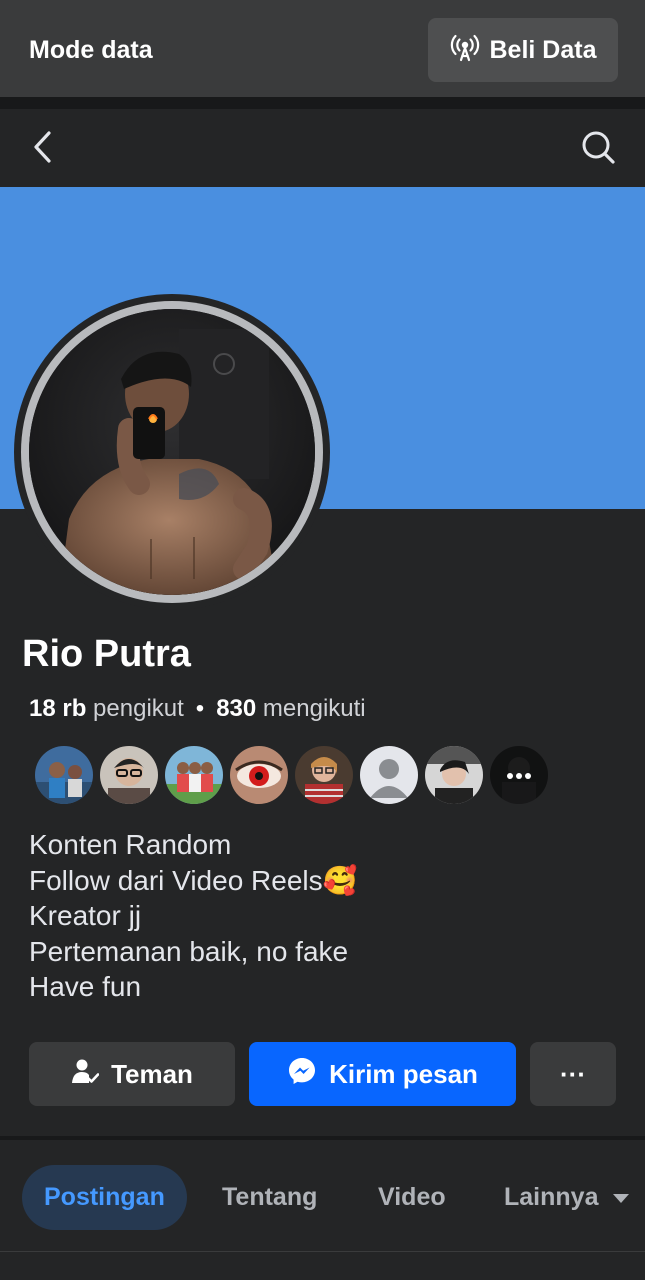 Image resolution: width=645 pixels, height=1280 pixels. Describe the element at coordinates (91, 50) in the screenshot. I see `data-mode-title: Mode data` at that location.